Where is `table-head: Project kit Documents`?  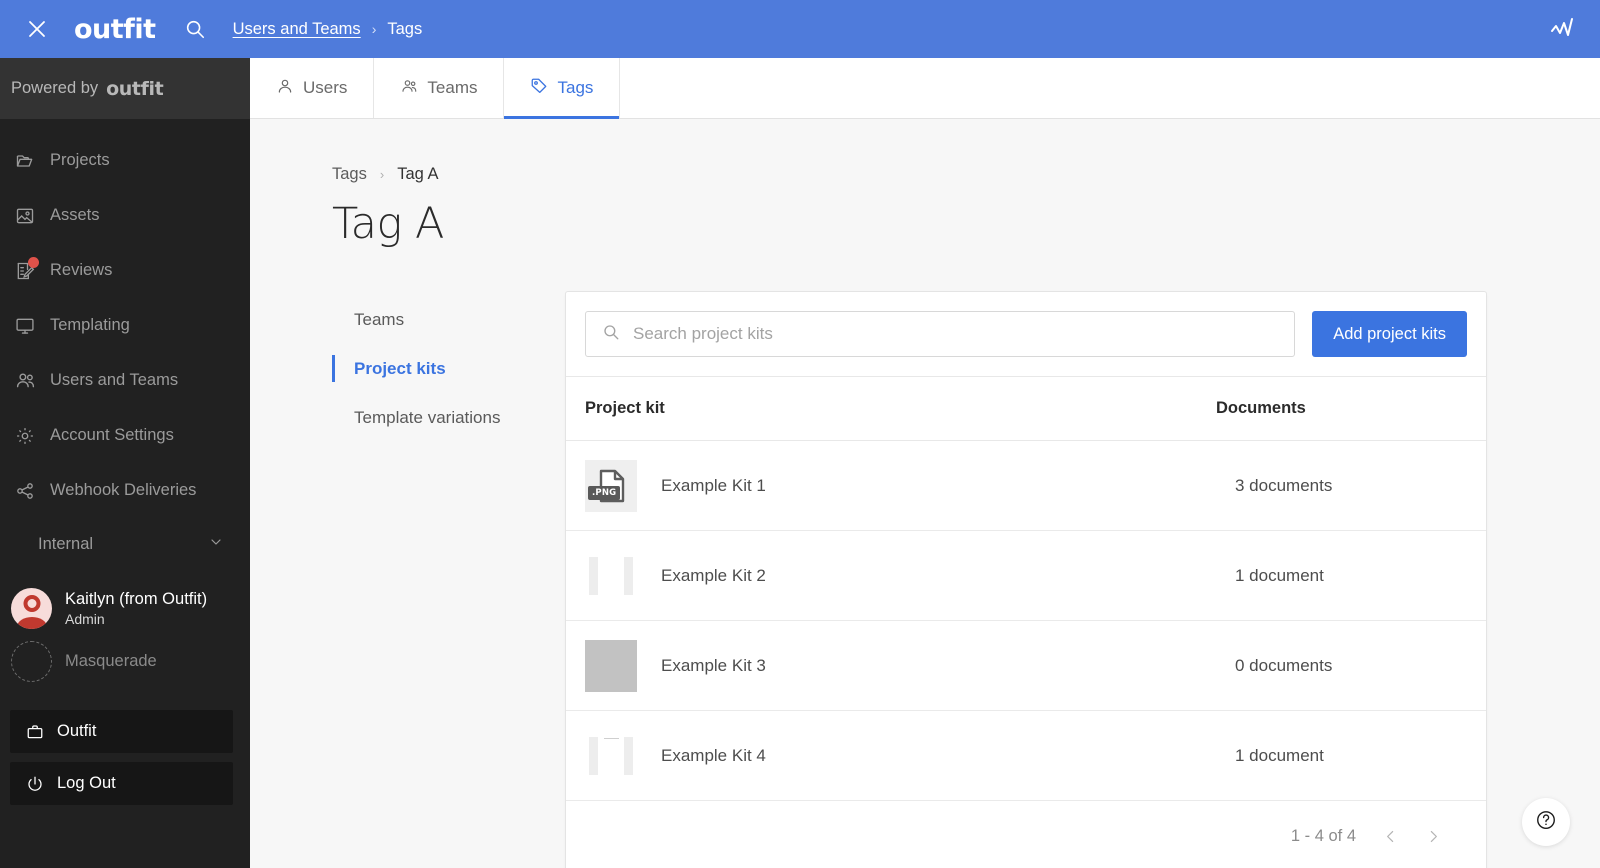
table-head: Project kit Documents is located at coordinates (1026, 408).